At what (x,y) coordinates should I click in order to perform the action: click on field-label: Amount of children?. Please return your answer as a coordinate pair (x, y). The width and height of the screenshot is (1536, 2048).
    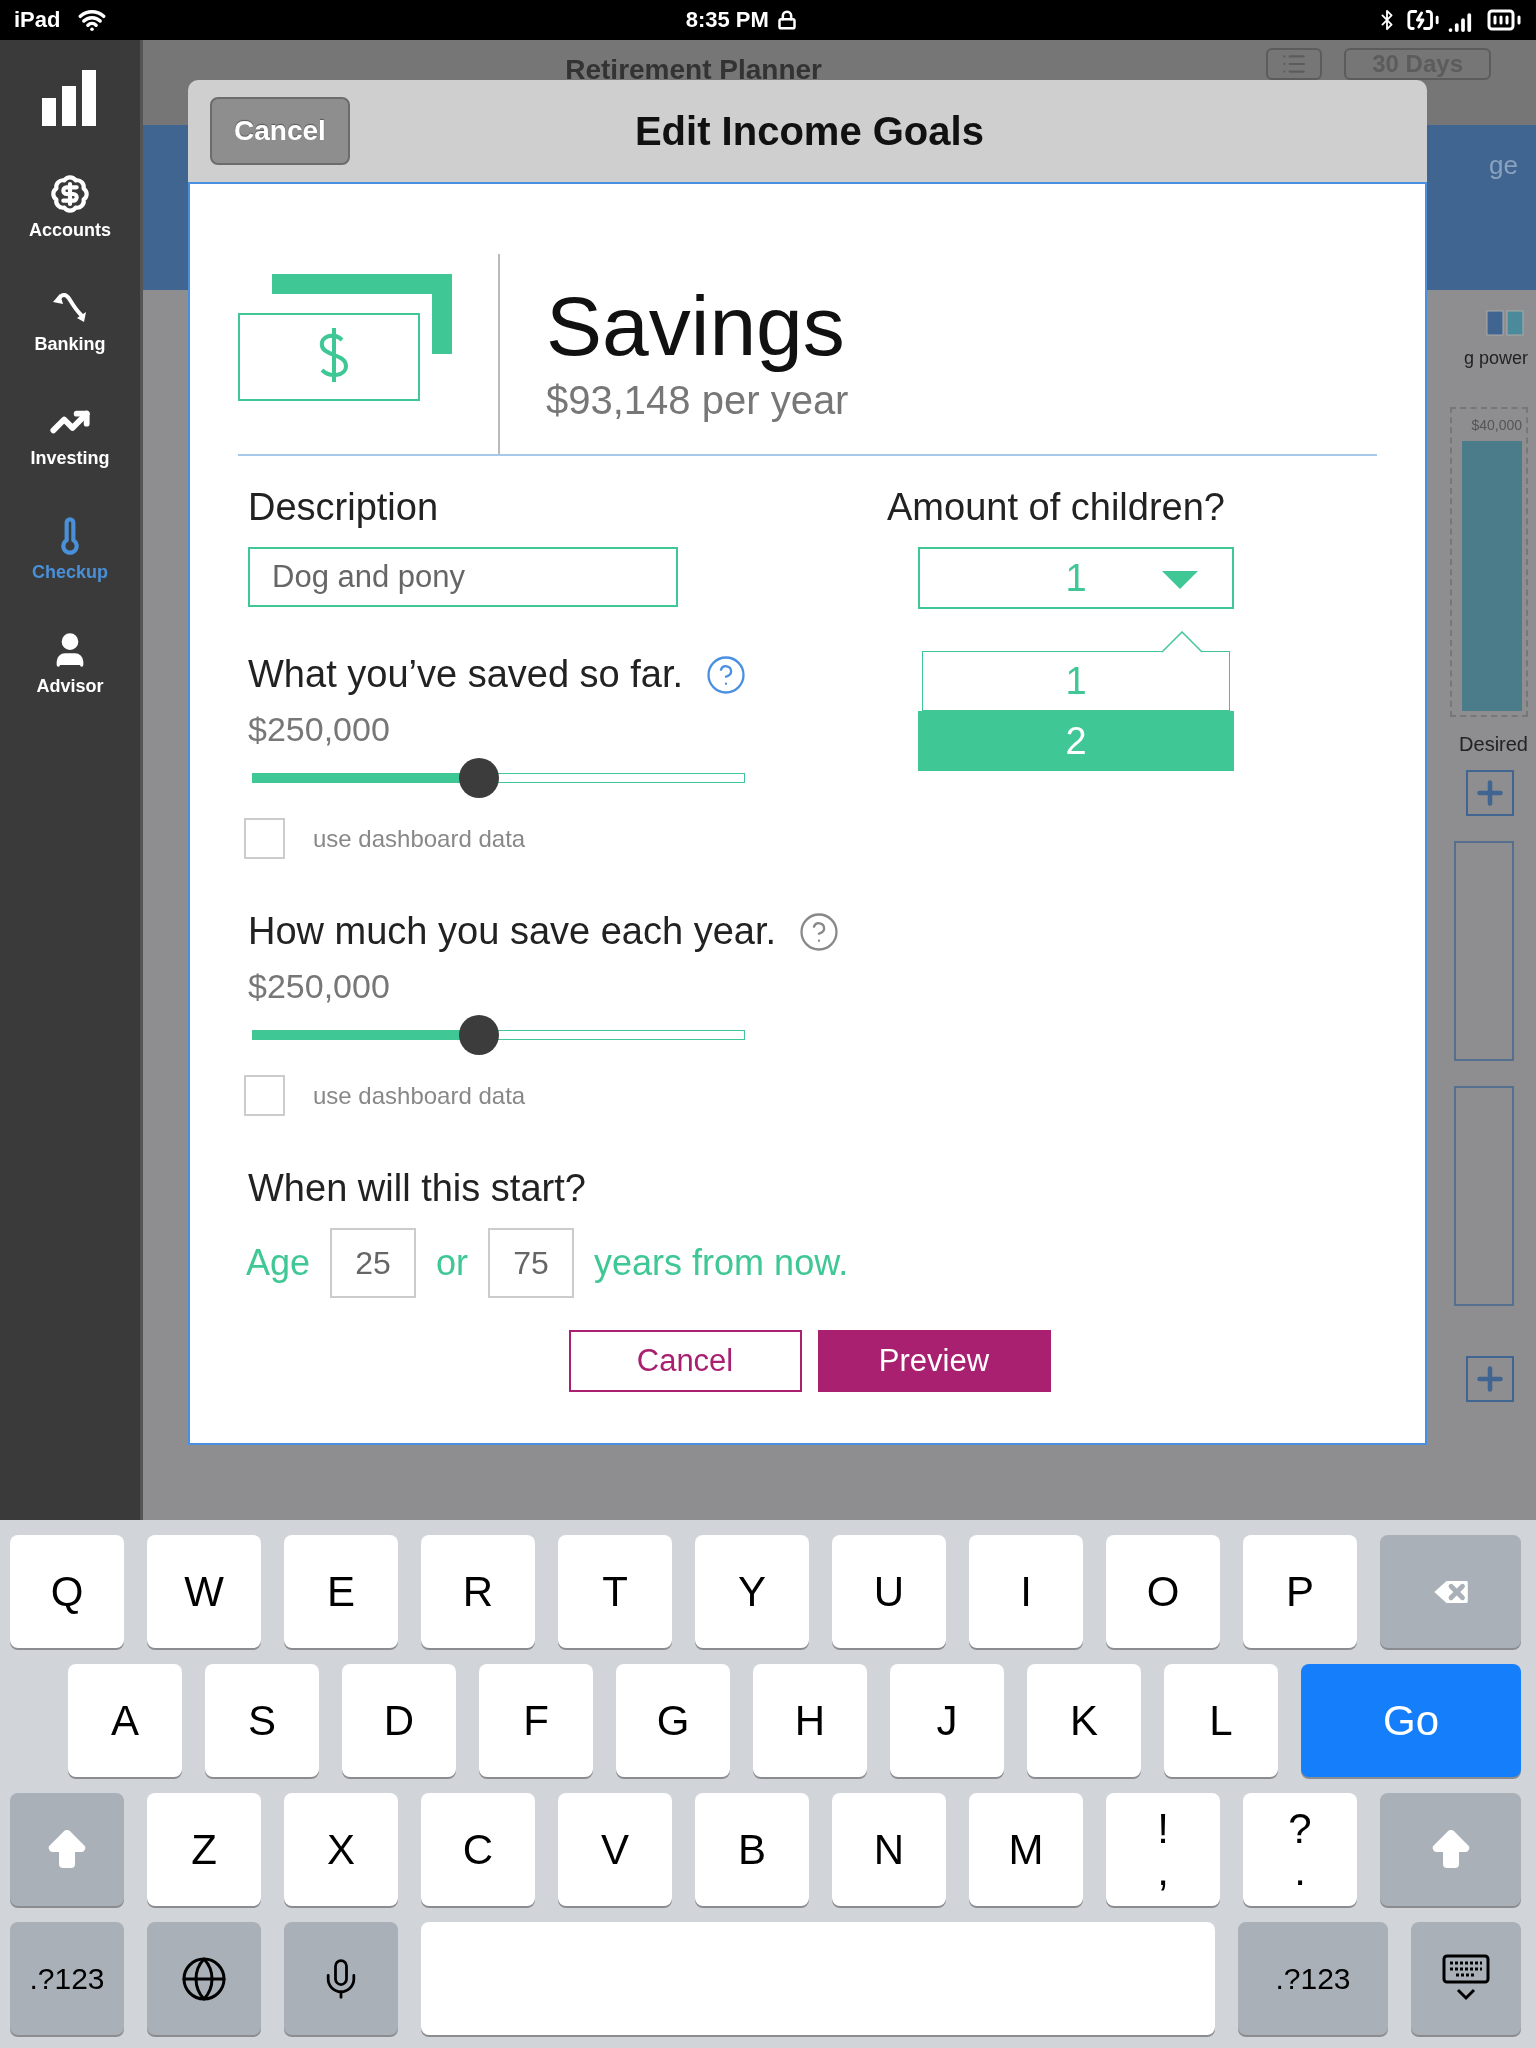
    Looking at the image, I should click on (1056, 507).